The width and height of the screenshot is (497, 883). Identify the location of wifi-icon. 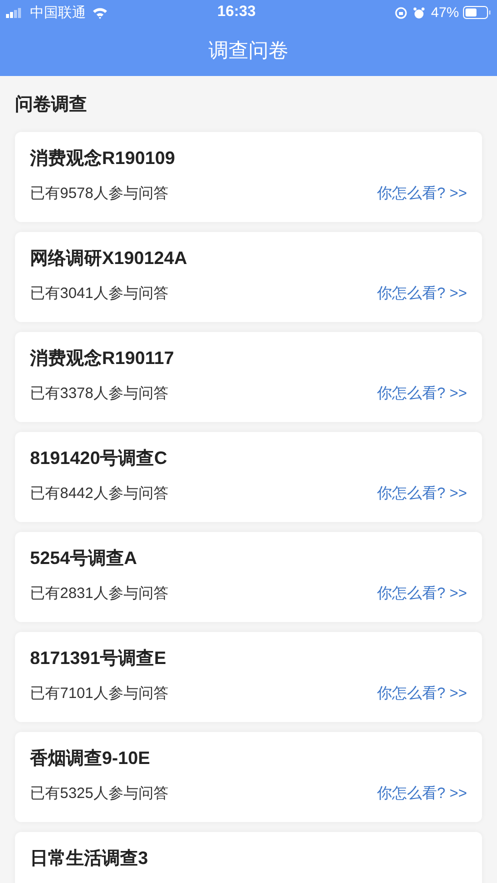
(100, 12).